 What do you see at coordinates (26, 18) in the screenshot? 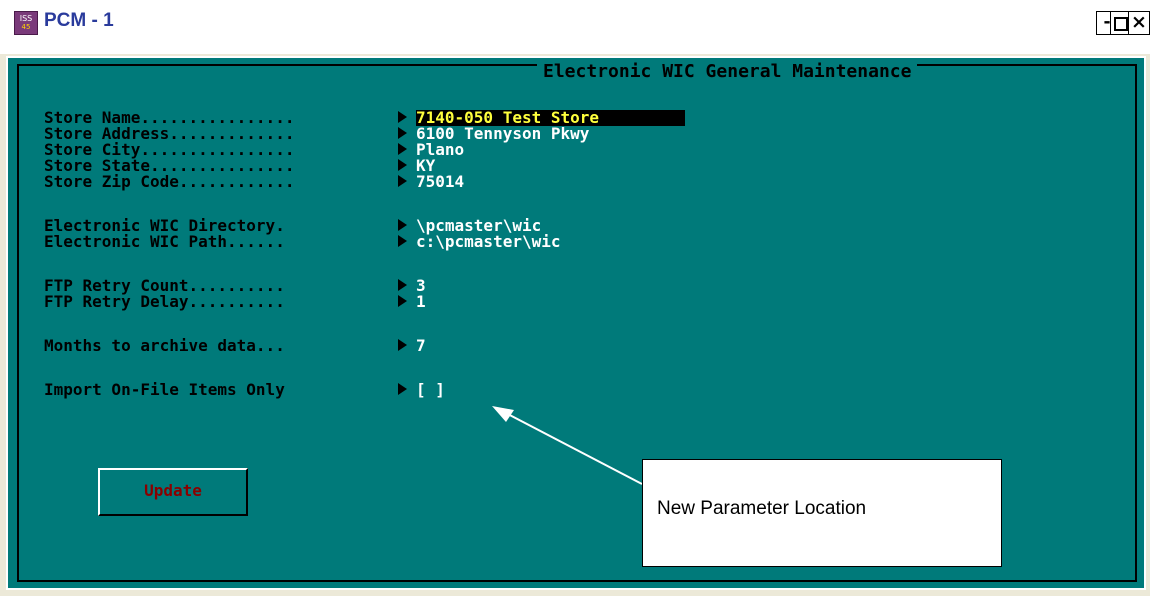
I see `app-icon-text-top: ISS` at bounding box center [26, 18].